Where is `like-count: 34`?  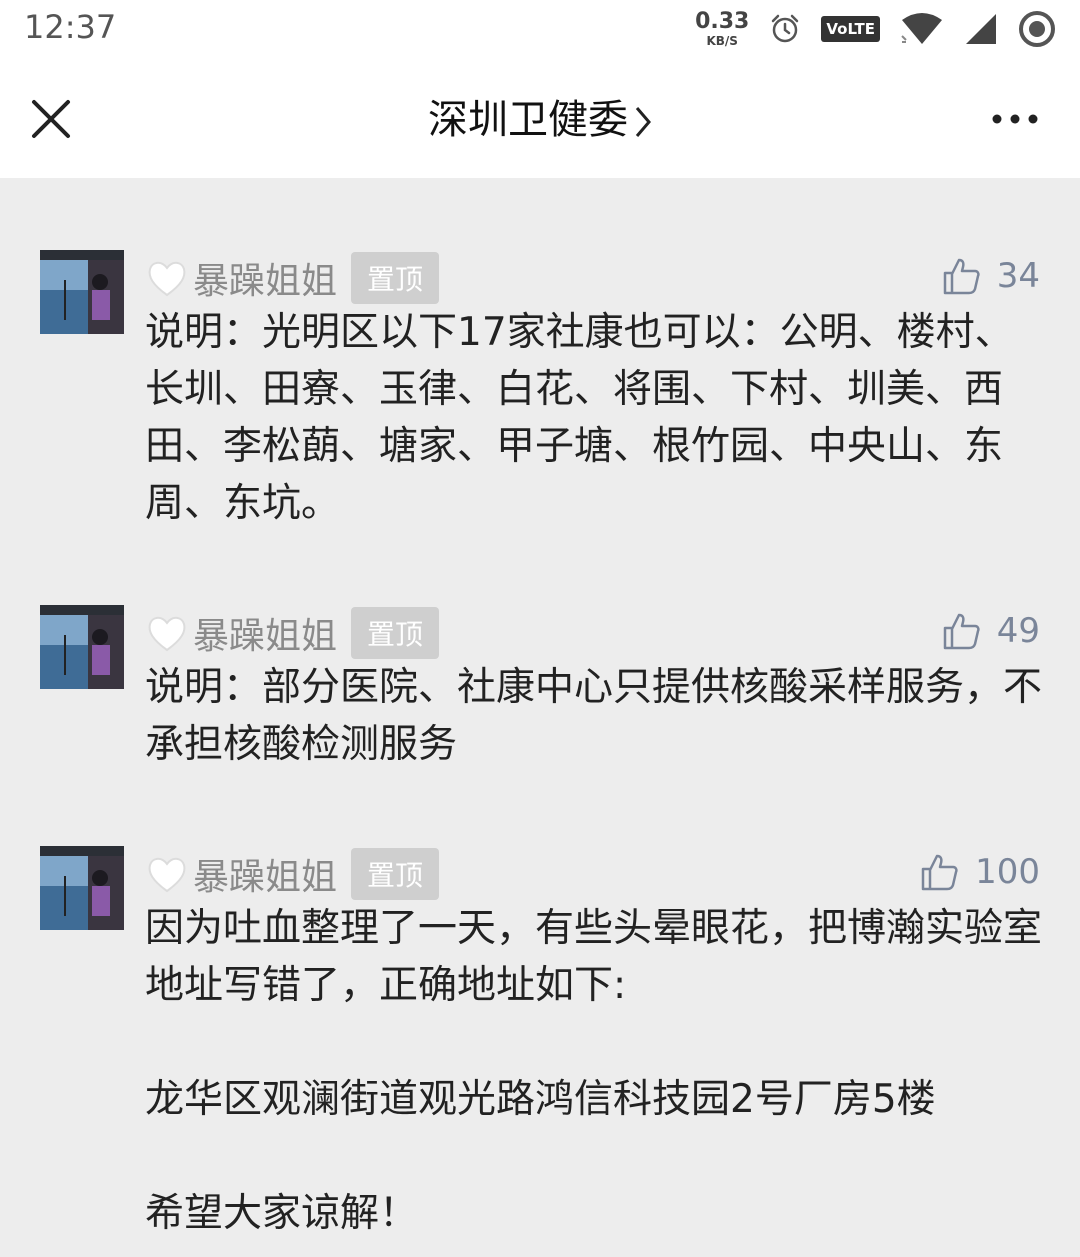 like-count: 34 is located at coordinates (1018, 276).